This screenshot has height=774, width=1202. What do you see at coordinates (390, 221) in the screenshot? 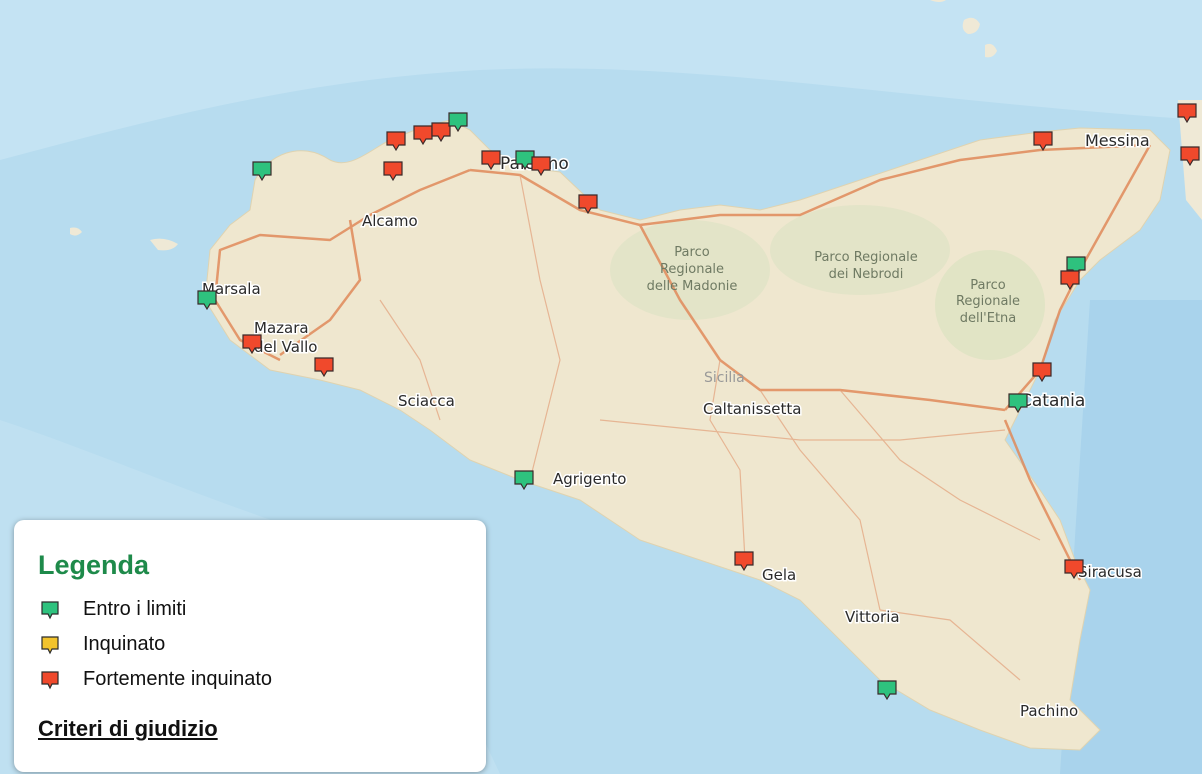
I see `place-alcamo: Alcamo` at bounding box center [390, 221].